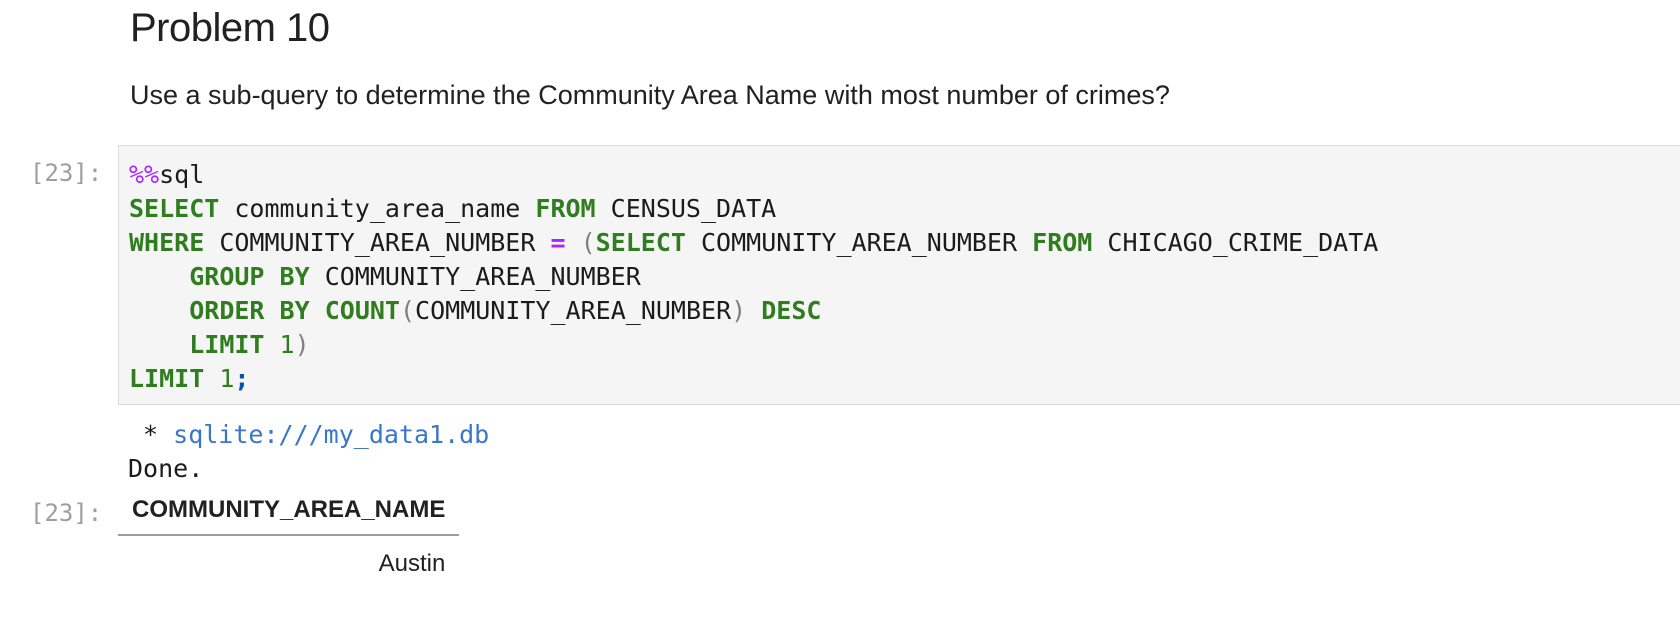 This screenshot has height=630, width=1680. Describe the element at coordinates (686, 208) in the screenshot. I see `code-table: CENSUS_DATA` at that location.